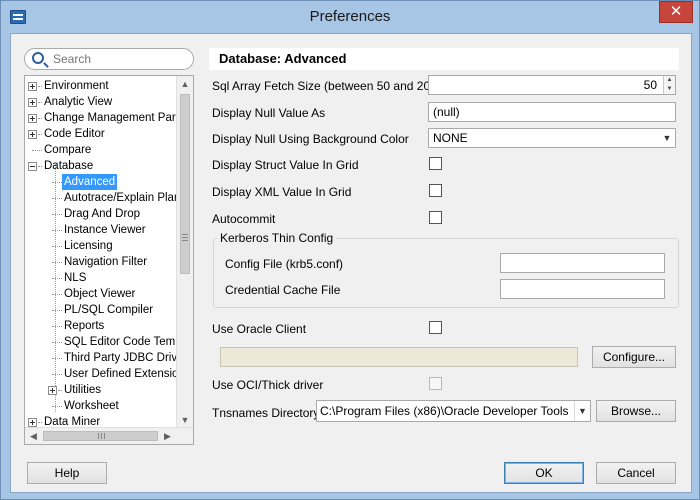 The height and width of the screenshot is (500, 700). What do you see at coordinates (90, 182) in the screenshot?
I see `tree-item-label: Advanced` at bounding box center [90, 182].